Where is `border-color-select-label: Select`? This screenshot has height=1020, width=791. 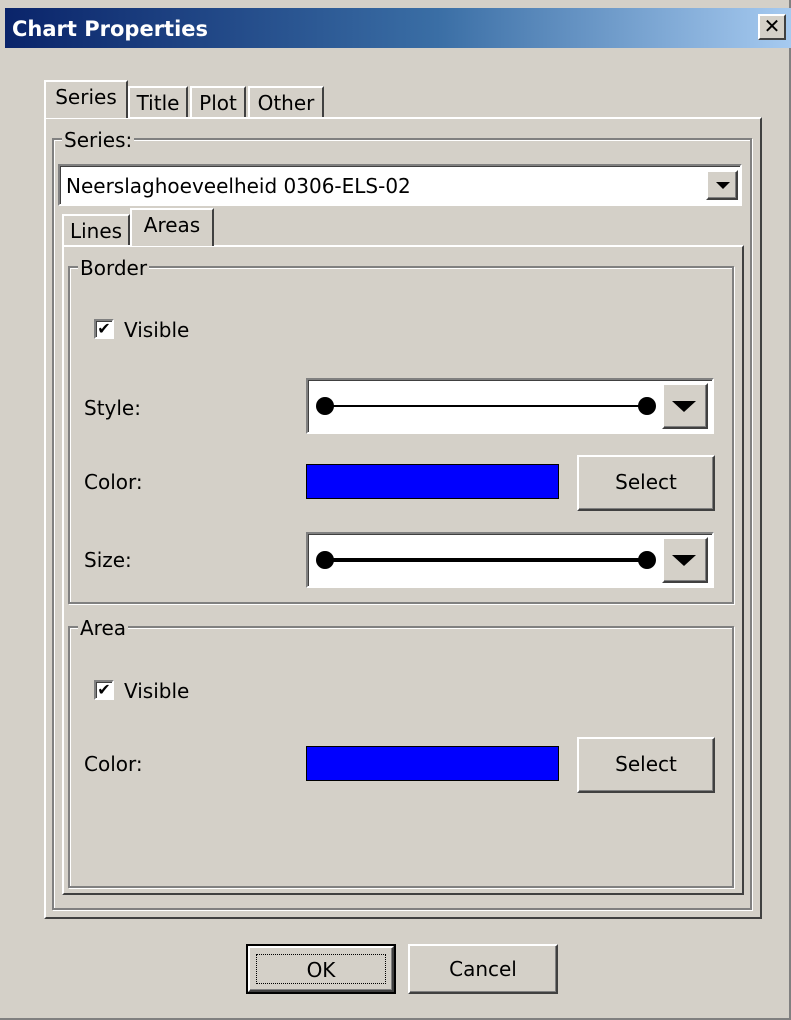
border-color-select-label: Select is located at coordinates (646, 482).